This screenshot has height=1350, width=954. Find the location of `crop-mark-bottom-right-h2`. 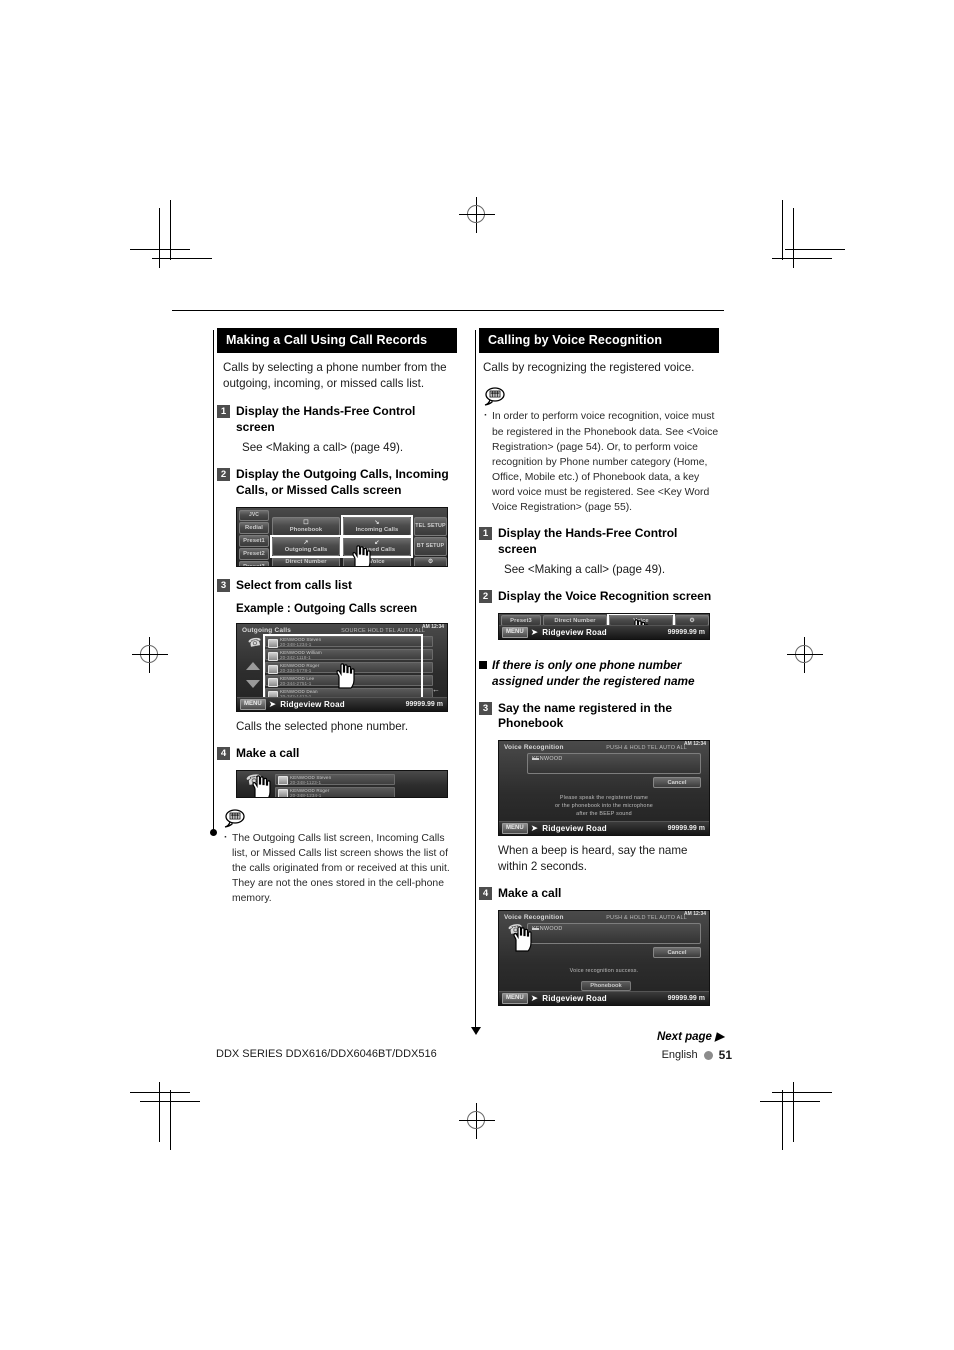

crop-mark-bottom-right-h2 is located at coordinates (790, 1101).